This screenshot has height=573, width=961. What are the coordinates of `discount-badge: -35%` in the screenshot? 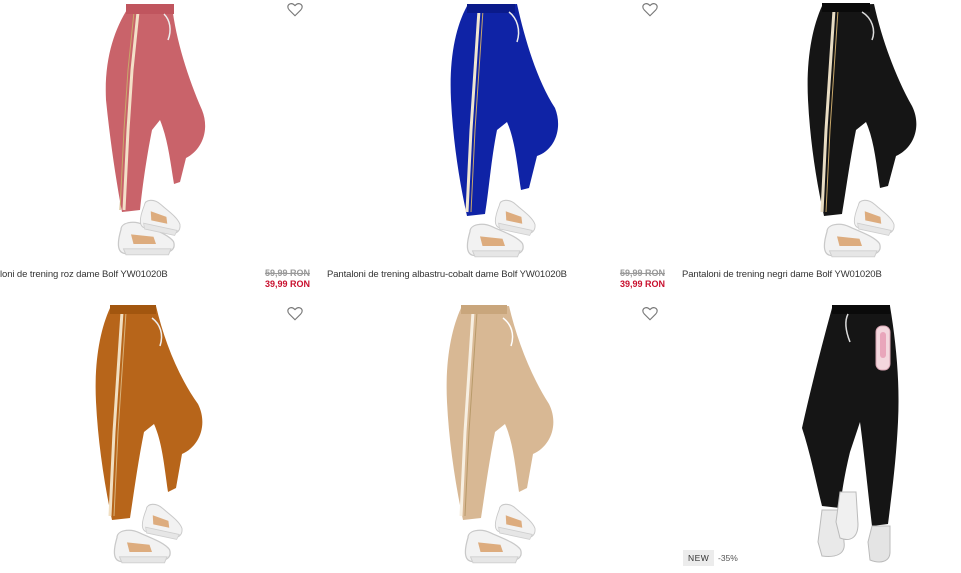 It's located at (728, 558).